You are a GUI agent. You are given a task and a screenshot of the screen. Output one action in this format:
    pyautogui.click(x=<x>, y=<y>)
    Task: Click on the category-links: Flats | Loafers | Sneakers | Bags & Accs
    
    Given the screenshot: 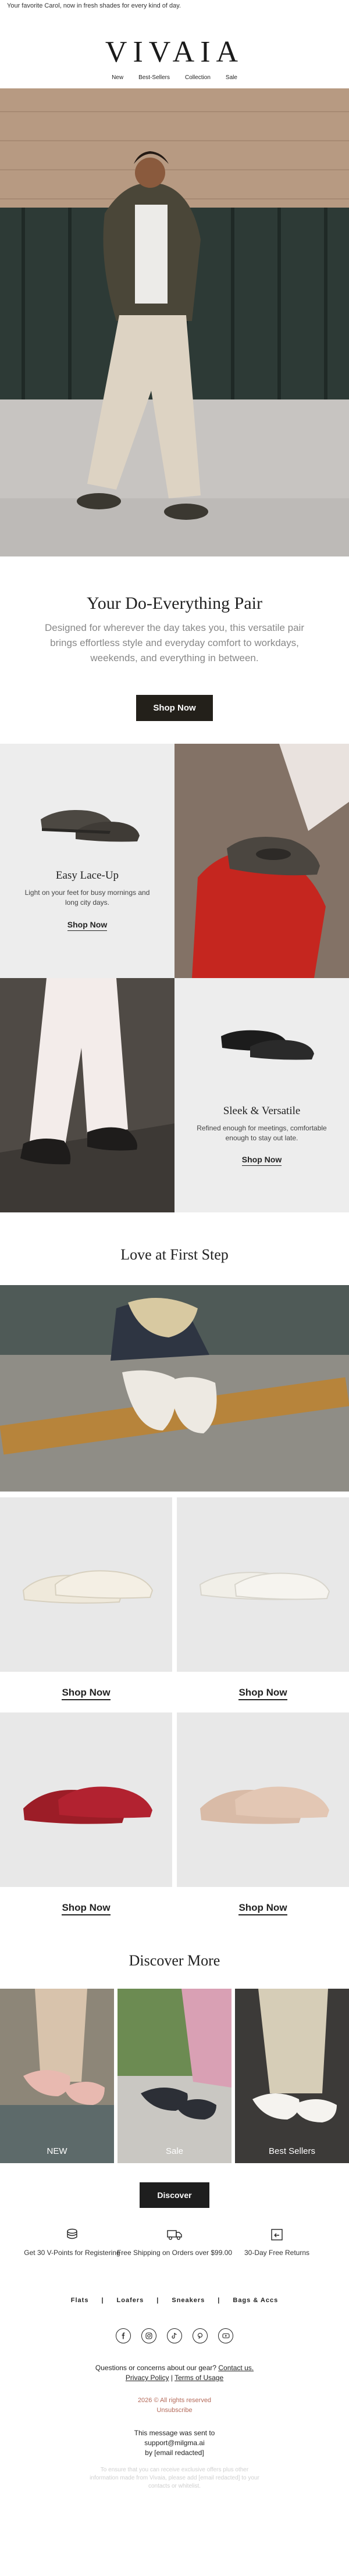 What is the action you would take?
    pyautogui.click(x=174, y=2306)
    